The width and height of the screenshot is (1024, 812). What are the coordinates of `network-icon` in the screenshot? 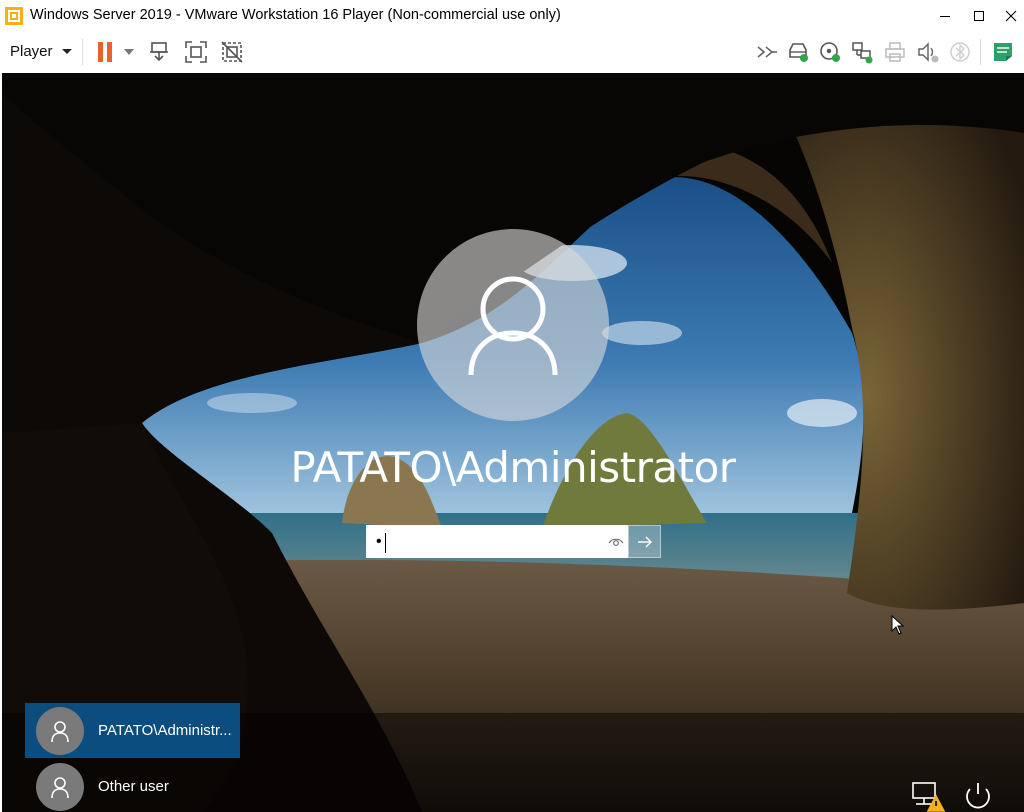 It's located at (928, 796).